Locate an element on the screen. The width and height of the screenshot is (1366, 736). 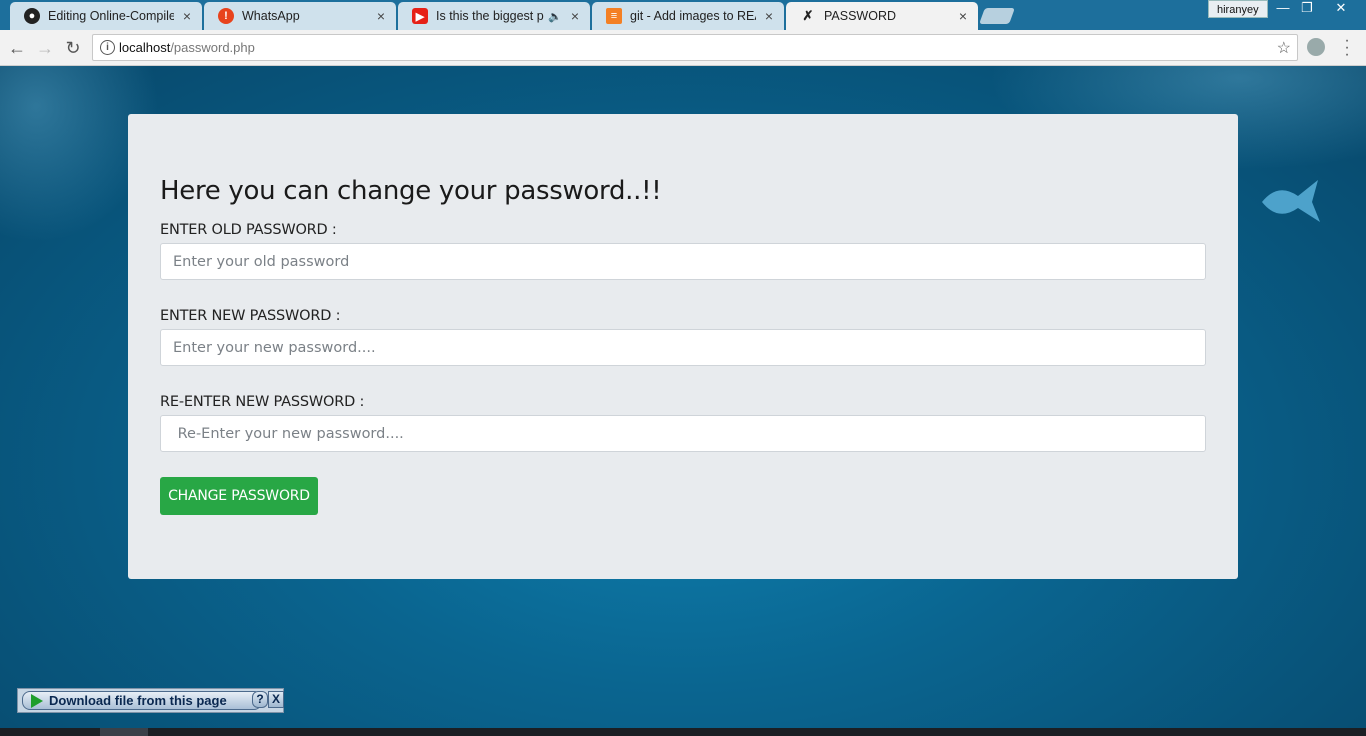
fish-decoration is located at coordinates (1291, 201).